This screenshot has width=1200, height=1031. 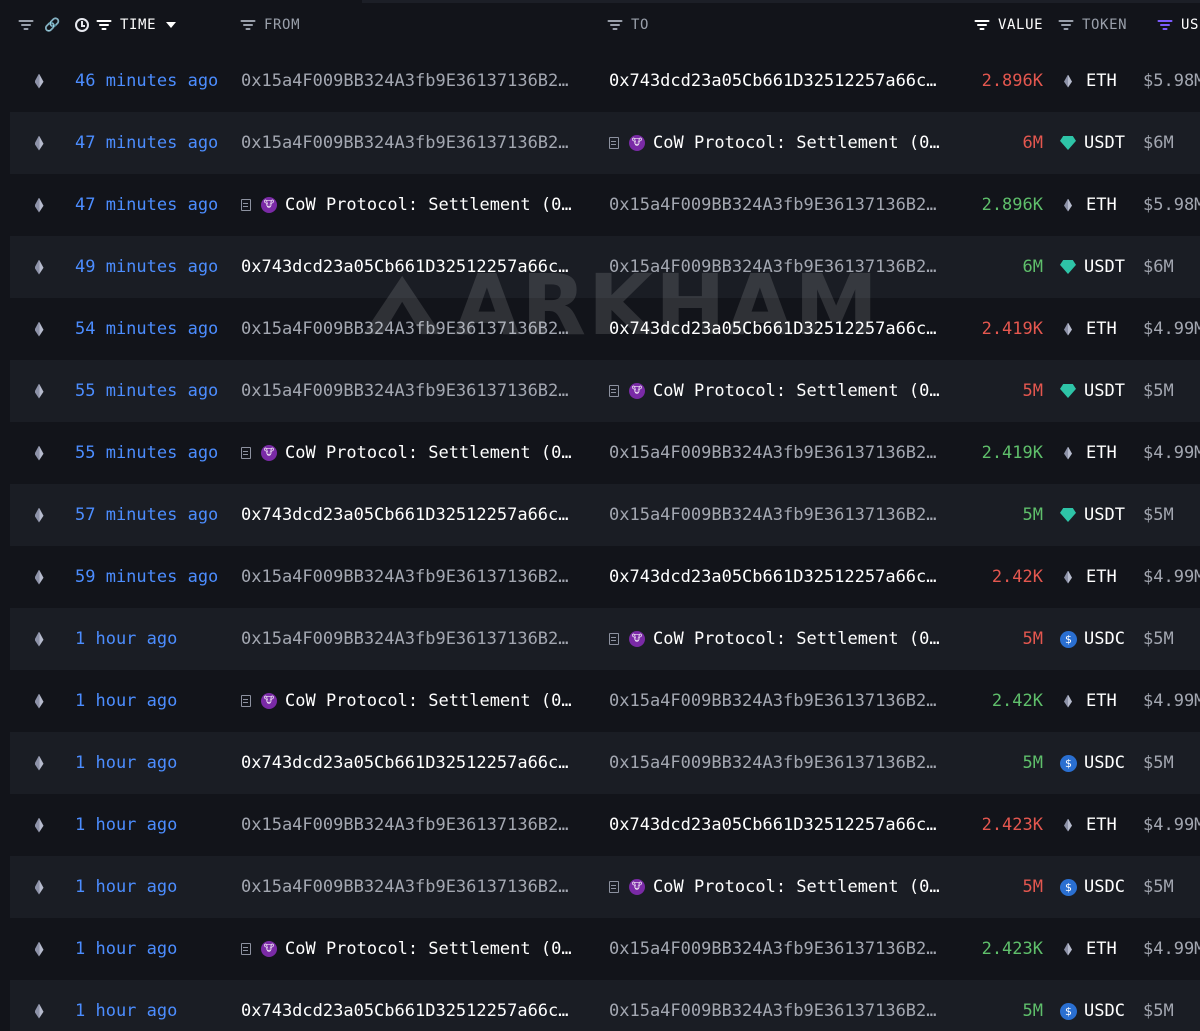 What do you see at coordinates (155, 329) in the screenshot?
I see `time-link: 54 minutes ago` at bounding box center [155, 329].